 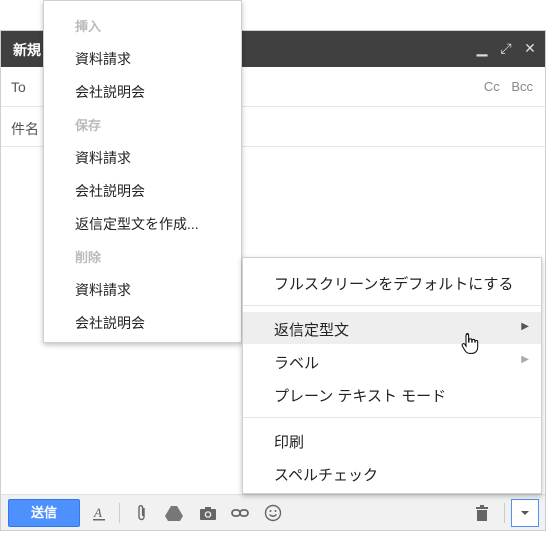 What do you see at coordinates (110, 191) in the screenshot?
I see `save-item-company-briefing: 会社説明会` at bounding box center [110, 191].